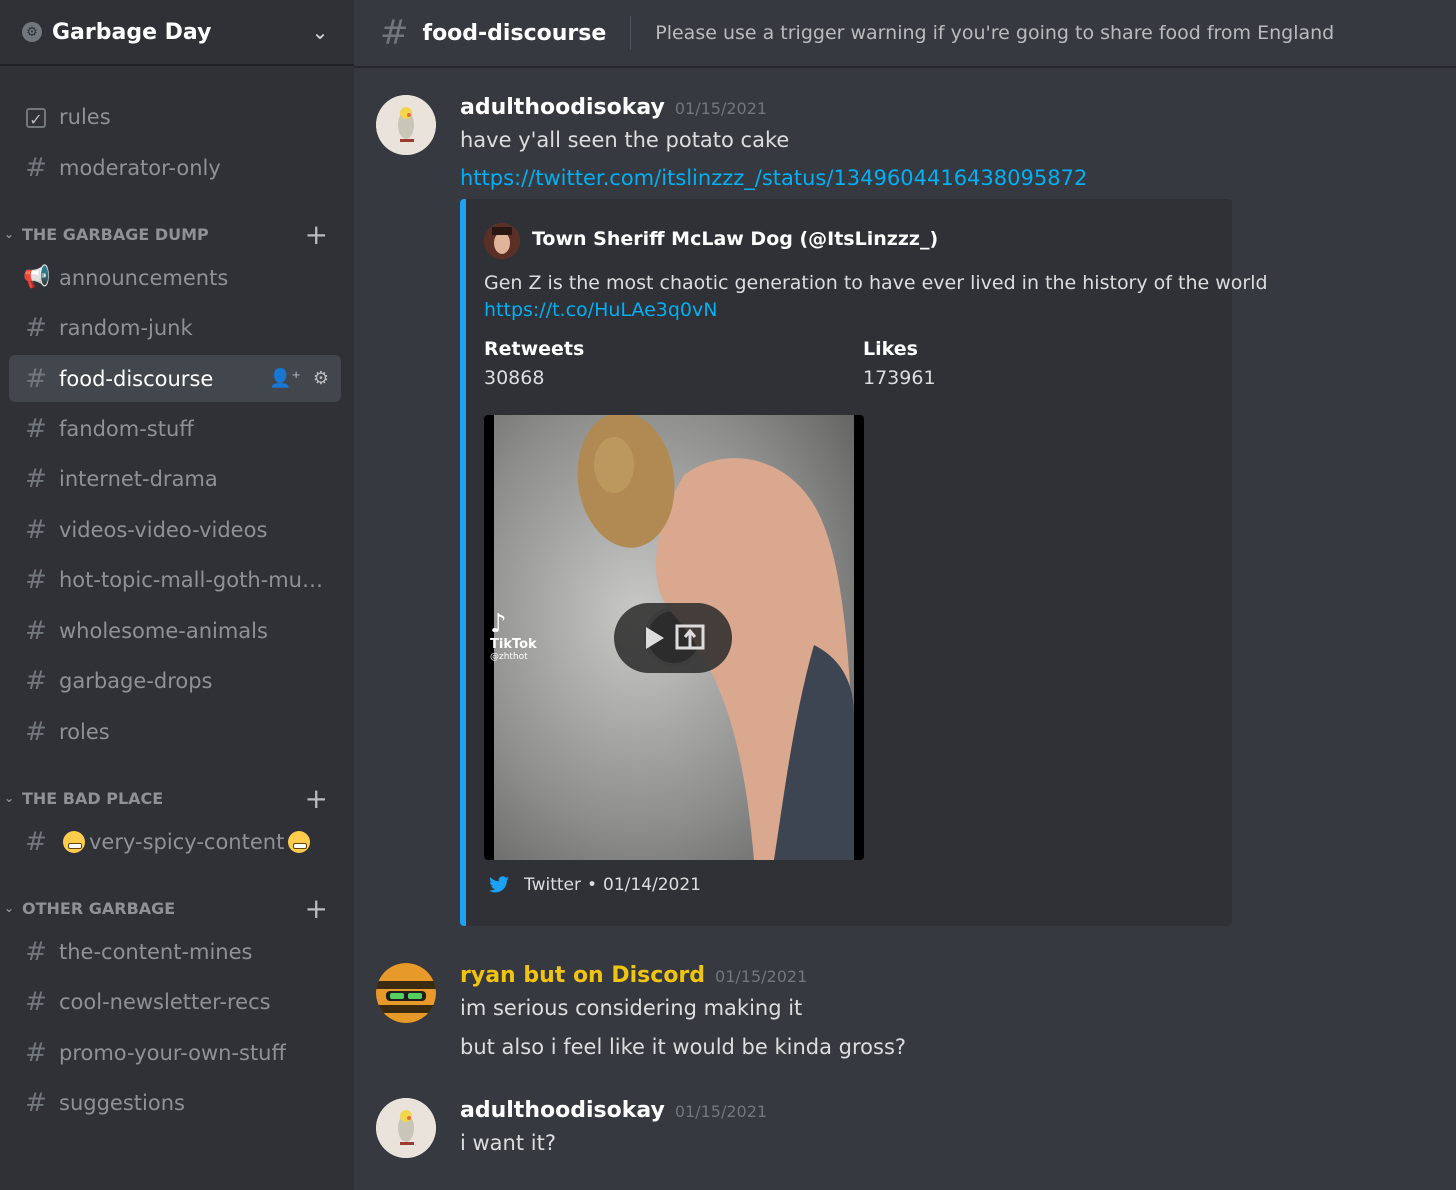  What do you see at coordinates (175, 680) in the screenshot?
I see `channel-garbage-drops: # garbage-drops` at bounding box center [175, 680].